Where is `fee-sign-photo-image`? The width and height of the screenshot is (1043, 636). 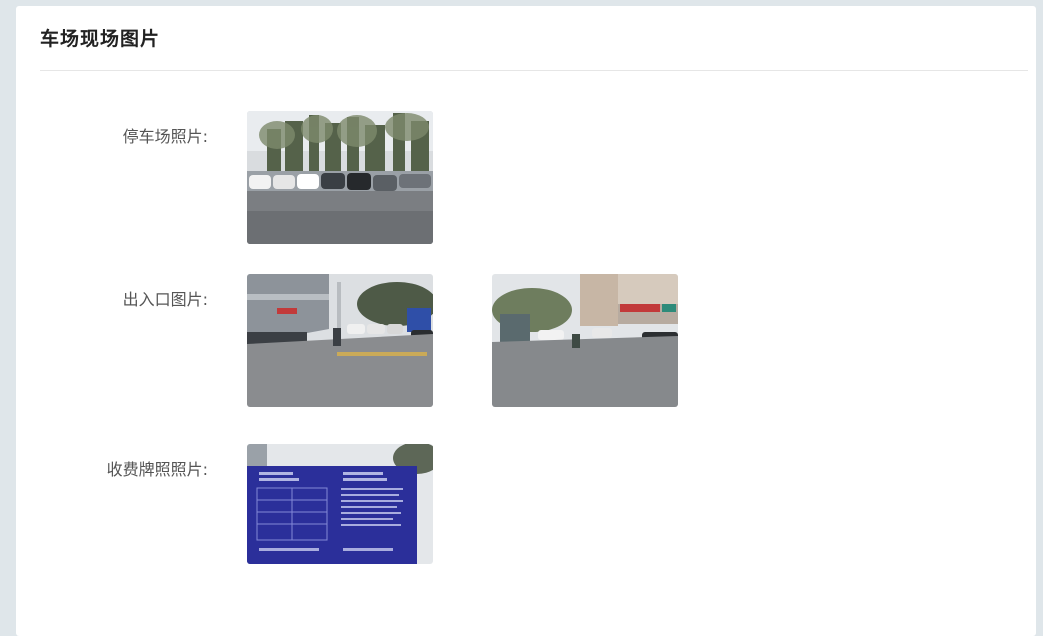
fee-sign-photo-image is located at coordinates (340, 504).